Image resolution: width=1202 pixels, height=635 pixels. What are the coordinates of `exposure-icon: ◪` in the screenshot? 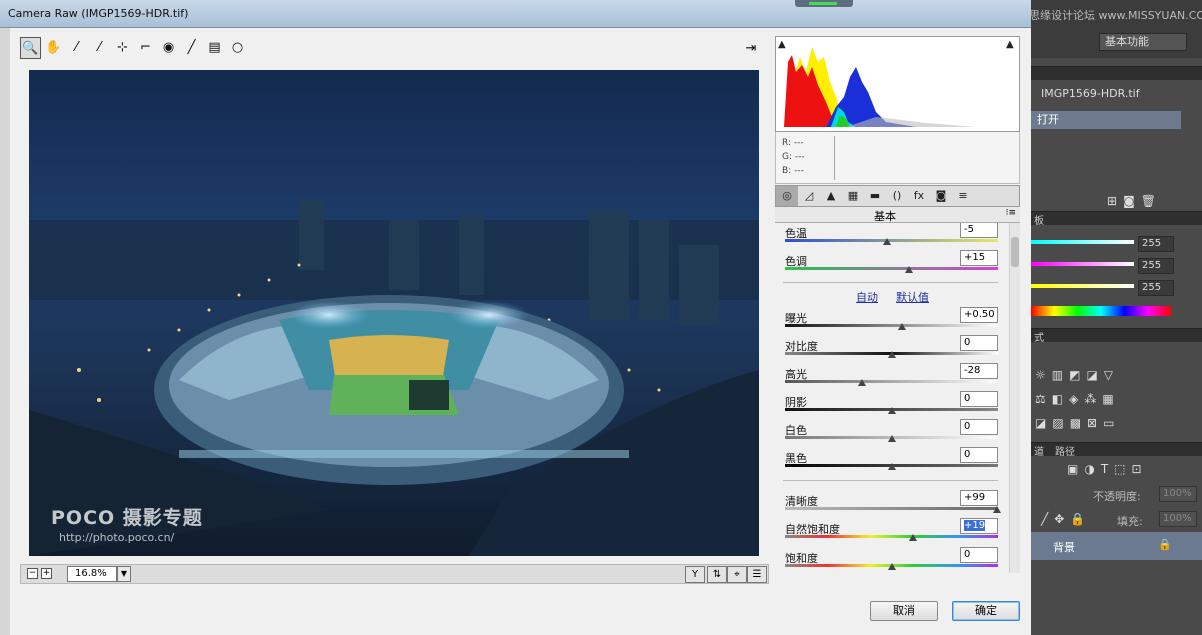 It's located at (1091, 375).